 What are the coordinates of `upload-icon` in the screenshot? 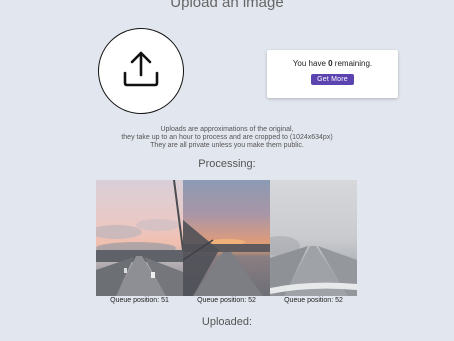 It's located at (141, 71).